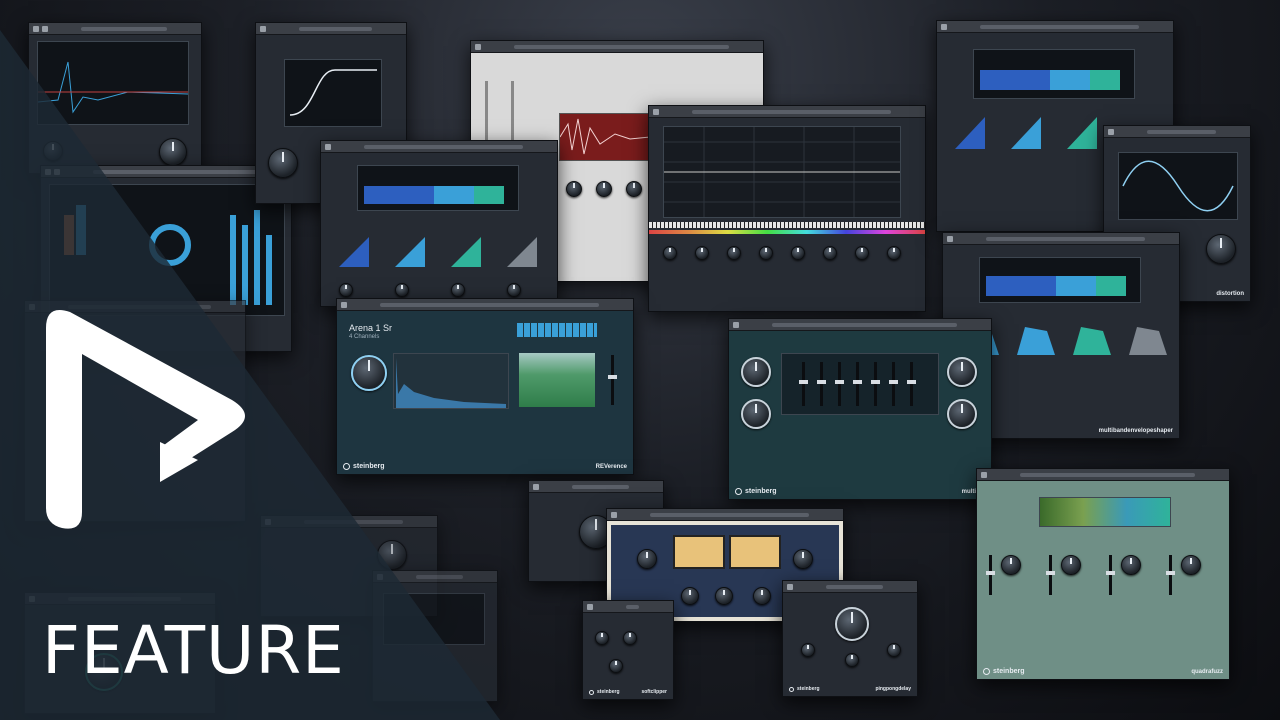  Describe the element at coordinates (857, 384) in the screenshot. I see `tap-4-fader` at that location.